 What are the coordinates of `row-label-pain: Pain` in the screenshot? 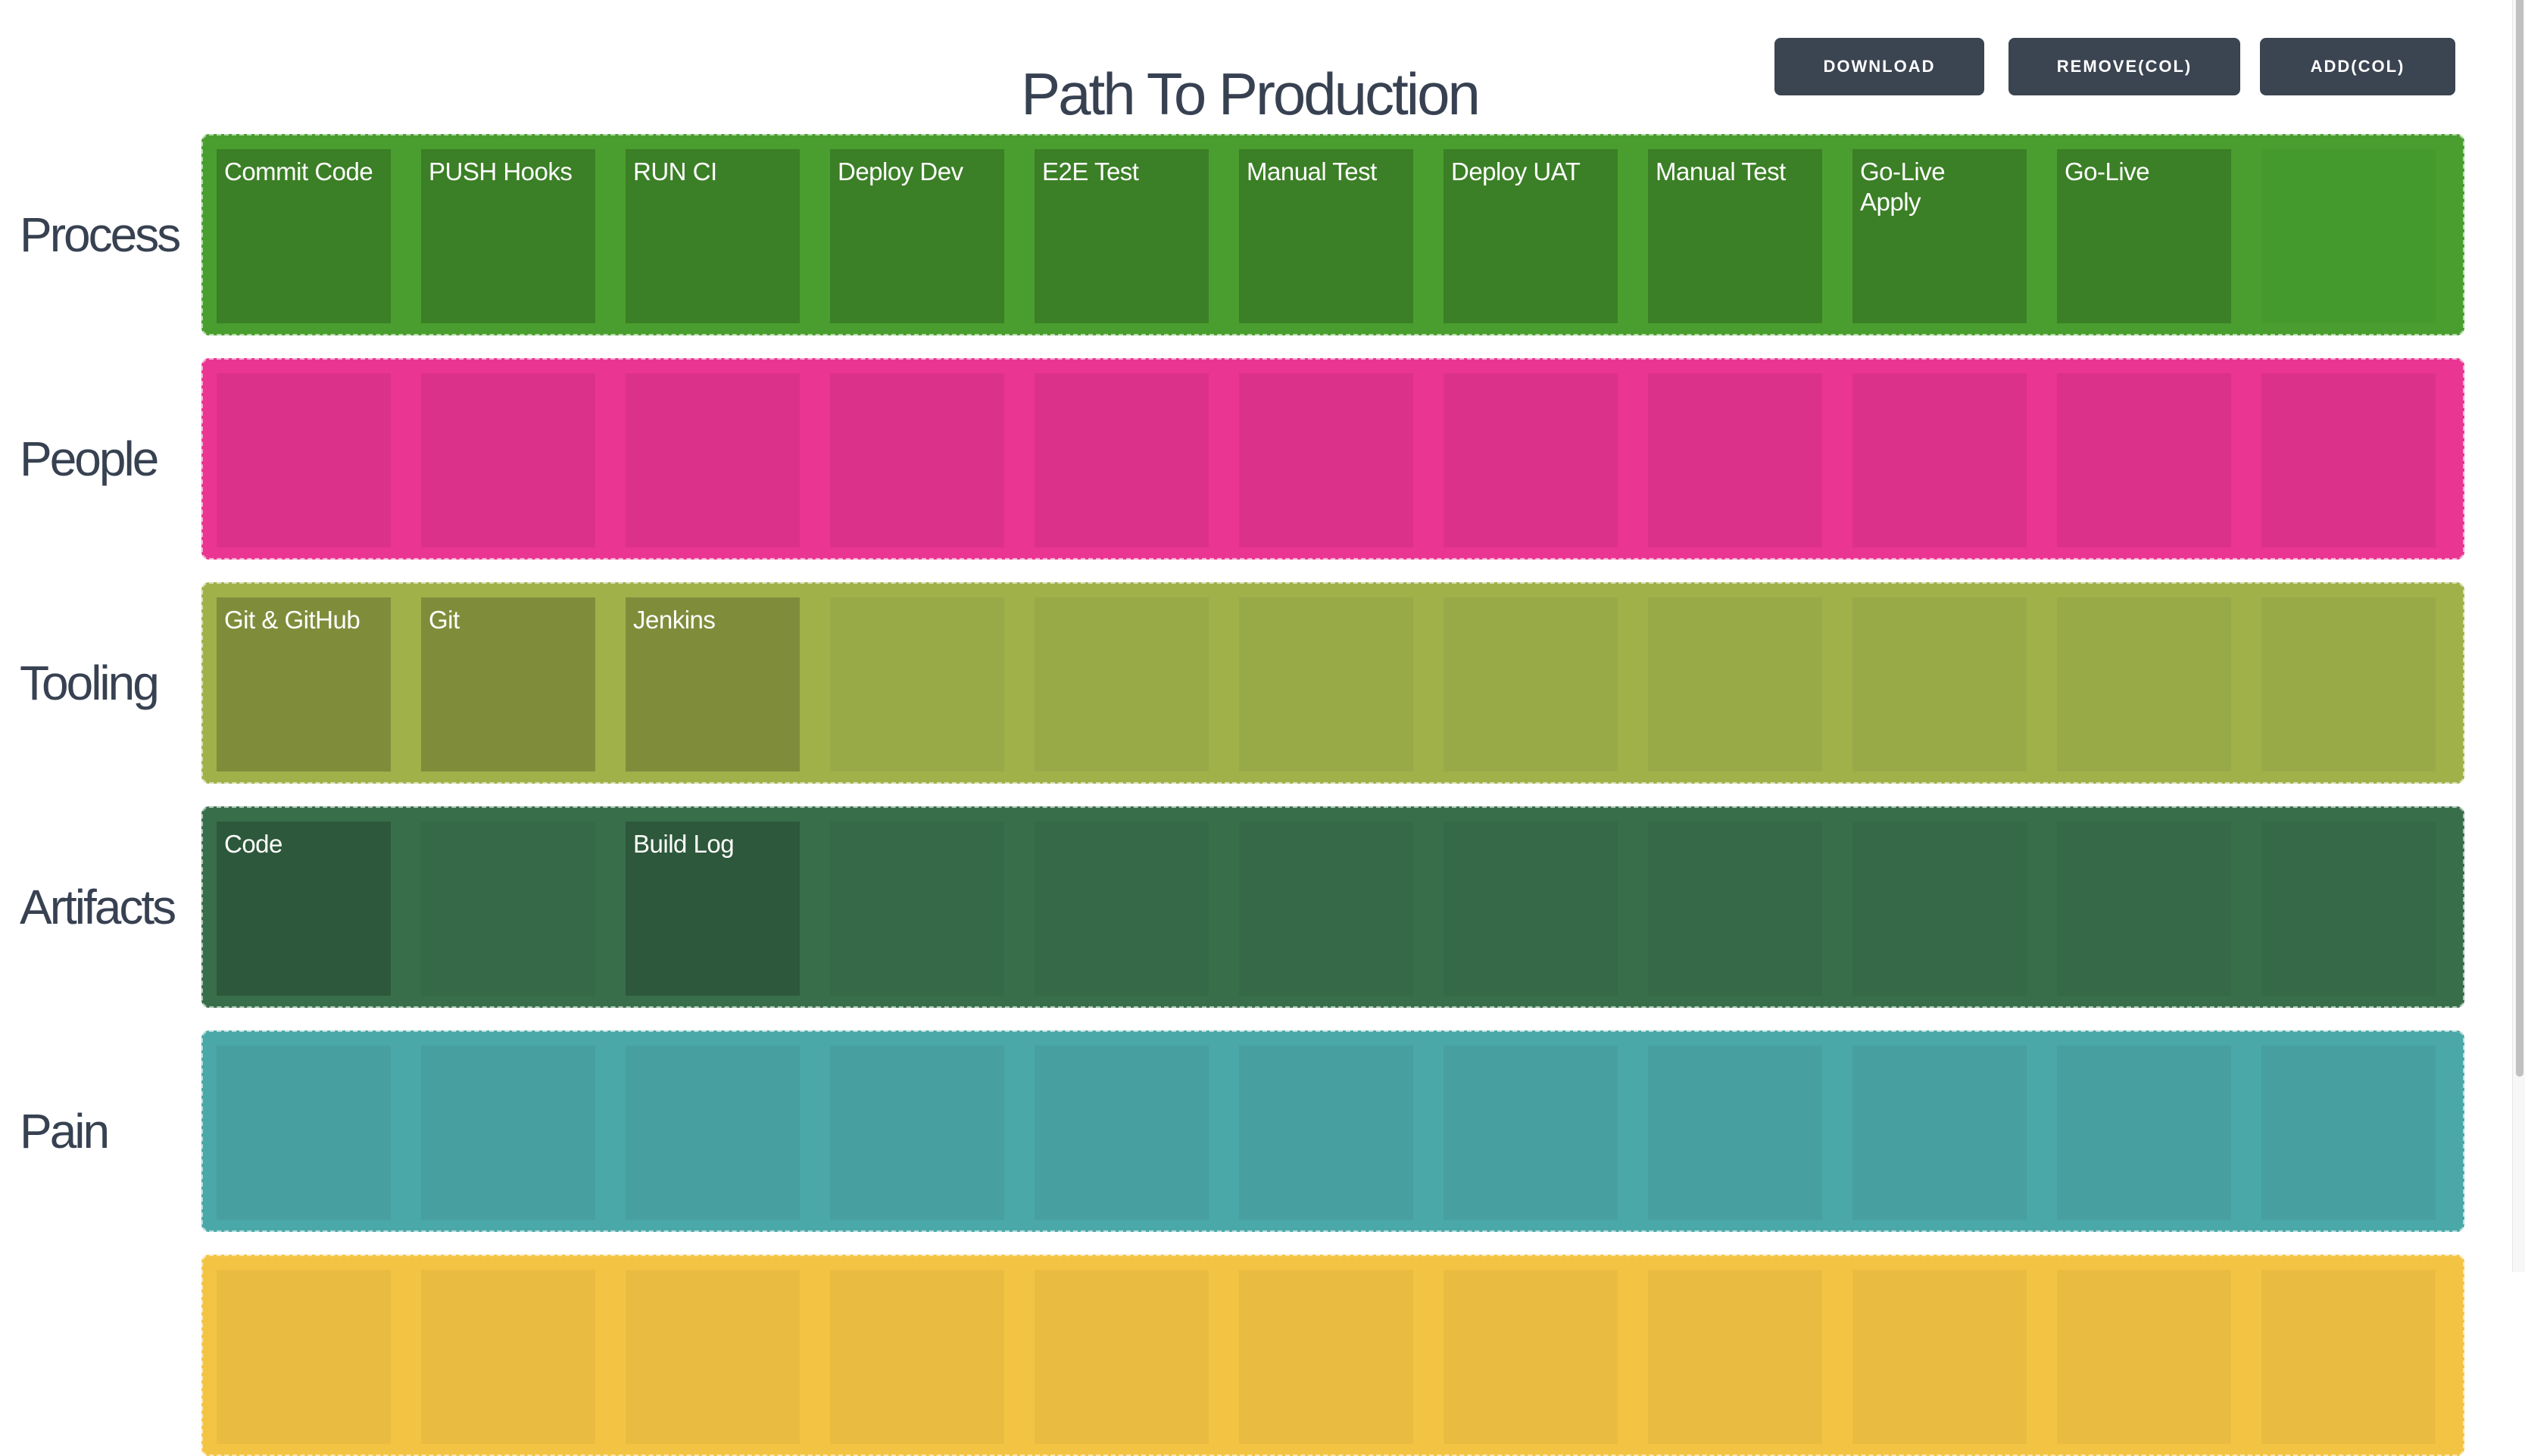 It's located at (65, 1131).